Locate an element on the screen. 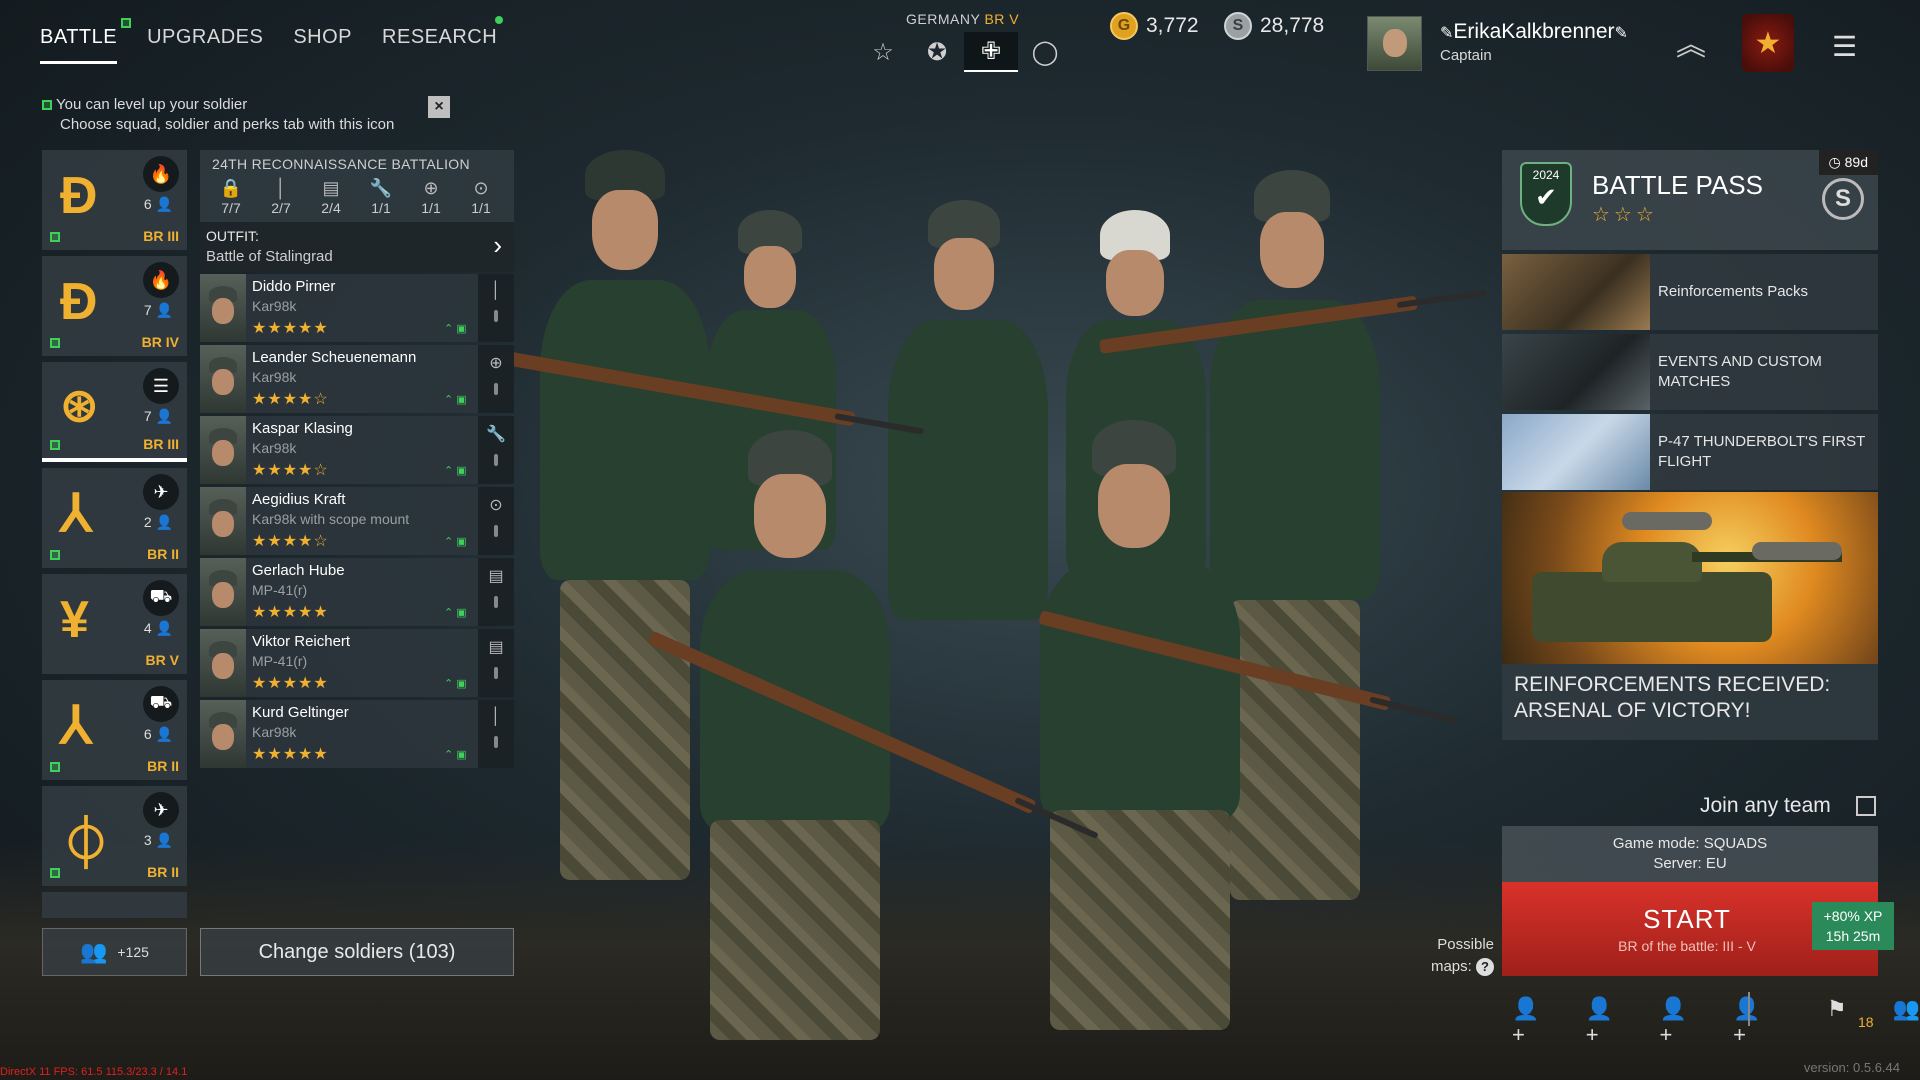  faction-name: GERMANY is located at coordinates (943, 19).